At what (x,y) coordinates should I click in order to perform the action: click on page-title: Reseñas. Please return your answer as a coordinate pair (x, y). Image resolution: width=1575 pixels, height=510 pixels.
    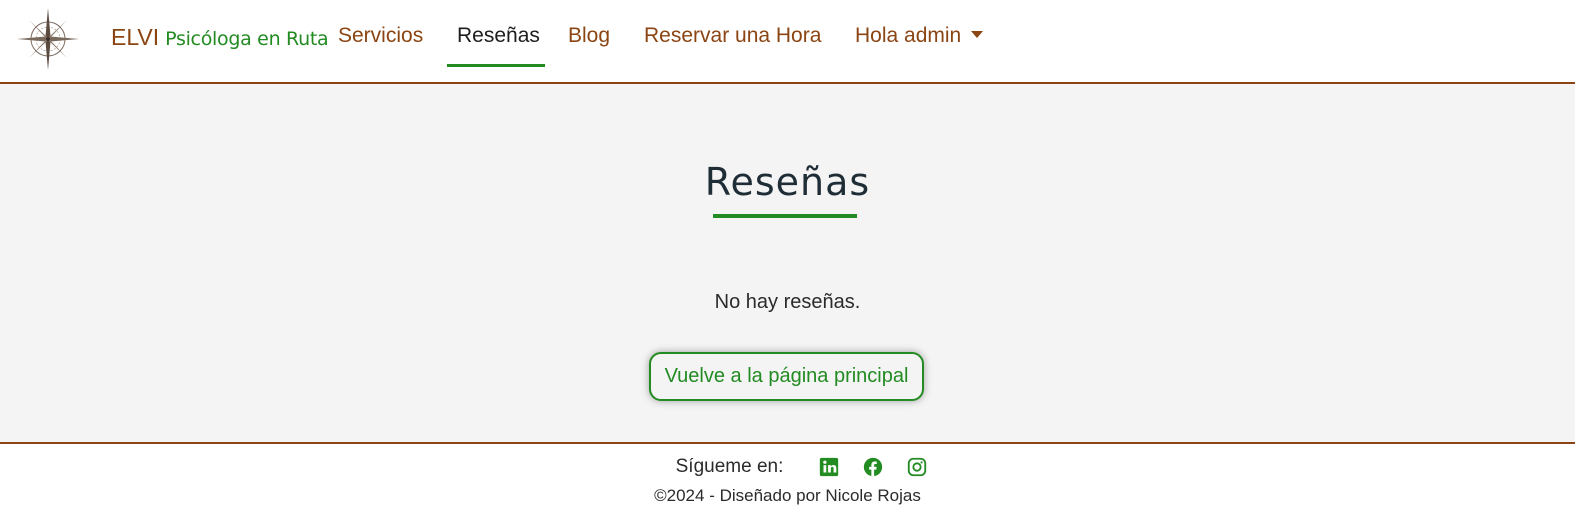
    Looking at the image, I should click on (787, 182).